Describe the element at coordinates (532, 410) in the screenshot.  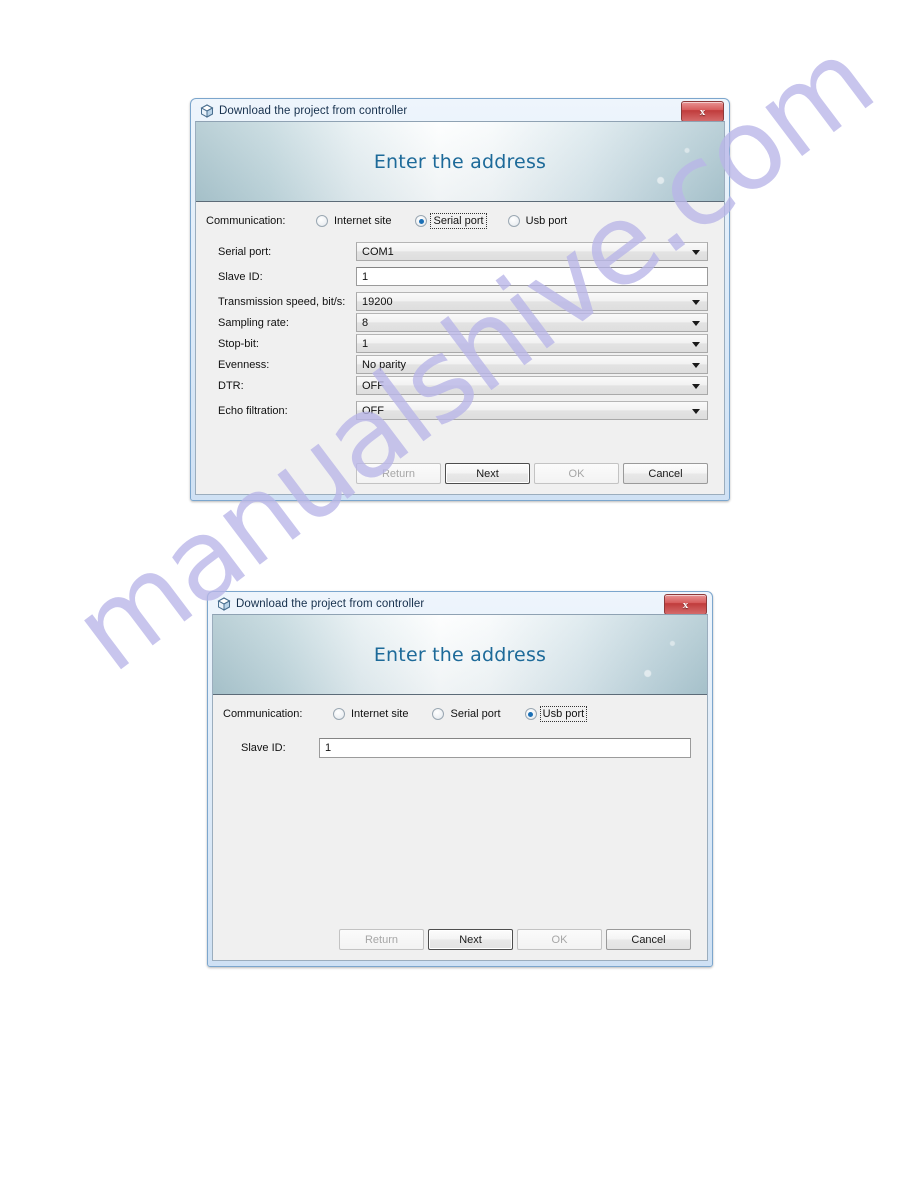
I see `echo-filtration-select: OFF` at that location.